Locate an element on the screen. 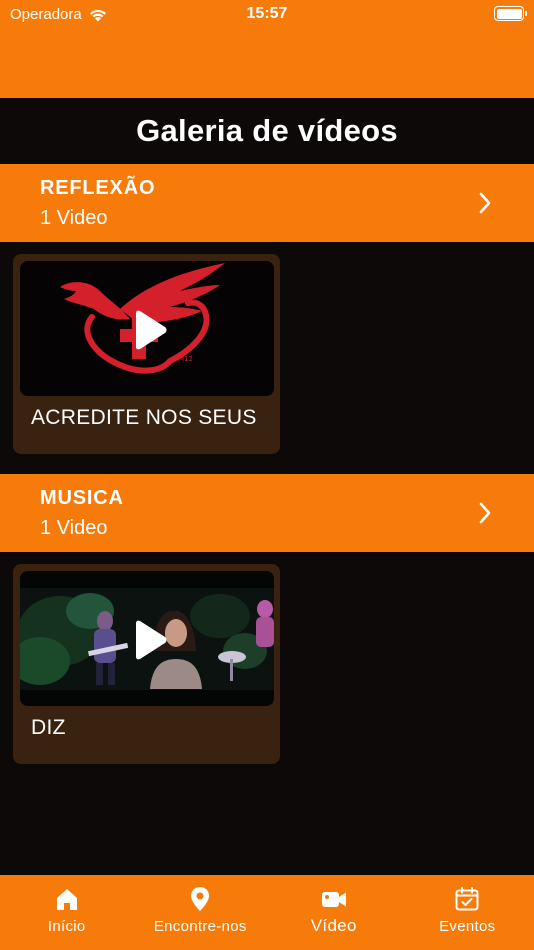  status-bar: Operadora 15:57 is located at coordinates (267, 49).